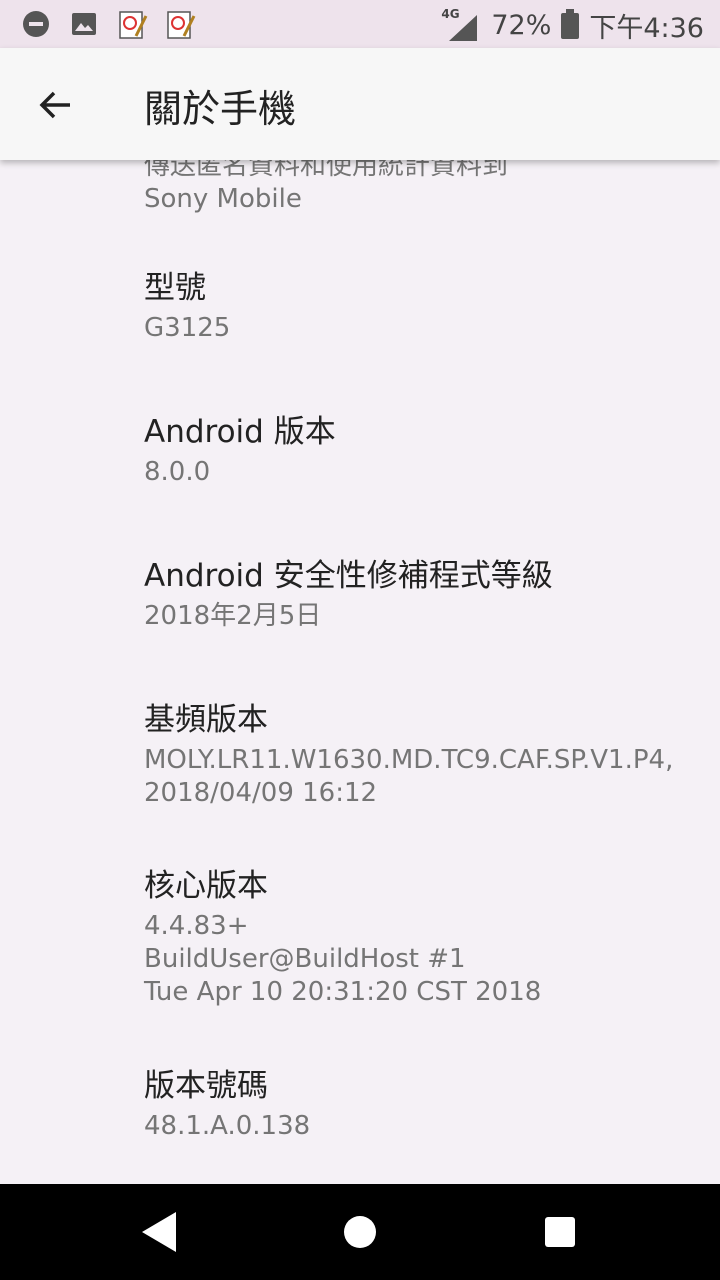  I want to click on nav-home-button, so click(360, 1232).